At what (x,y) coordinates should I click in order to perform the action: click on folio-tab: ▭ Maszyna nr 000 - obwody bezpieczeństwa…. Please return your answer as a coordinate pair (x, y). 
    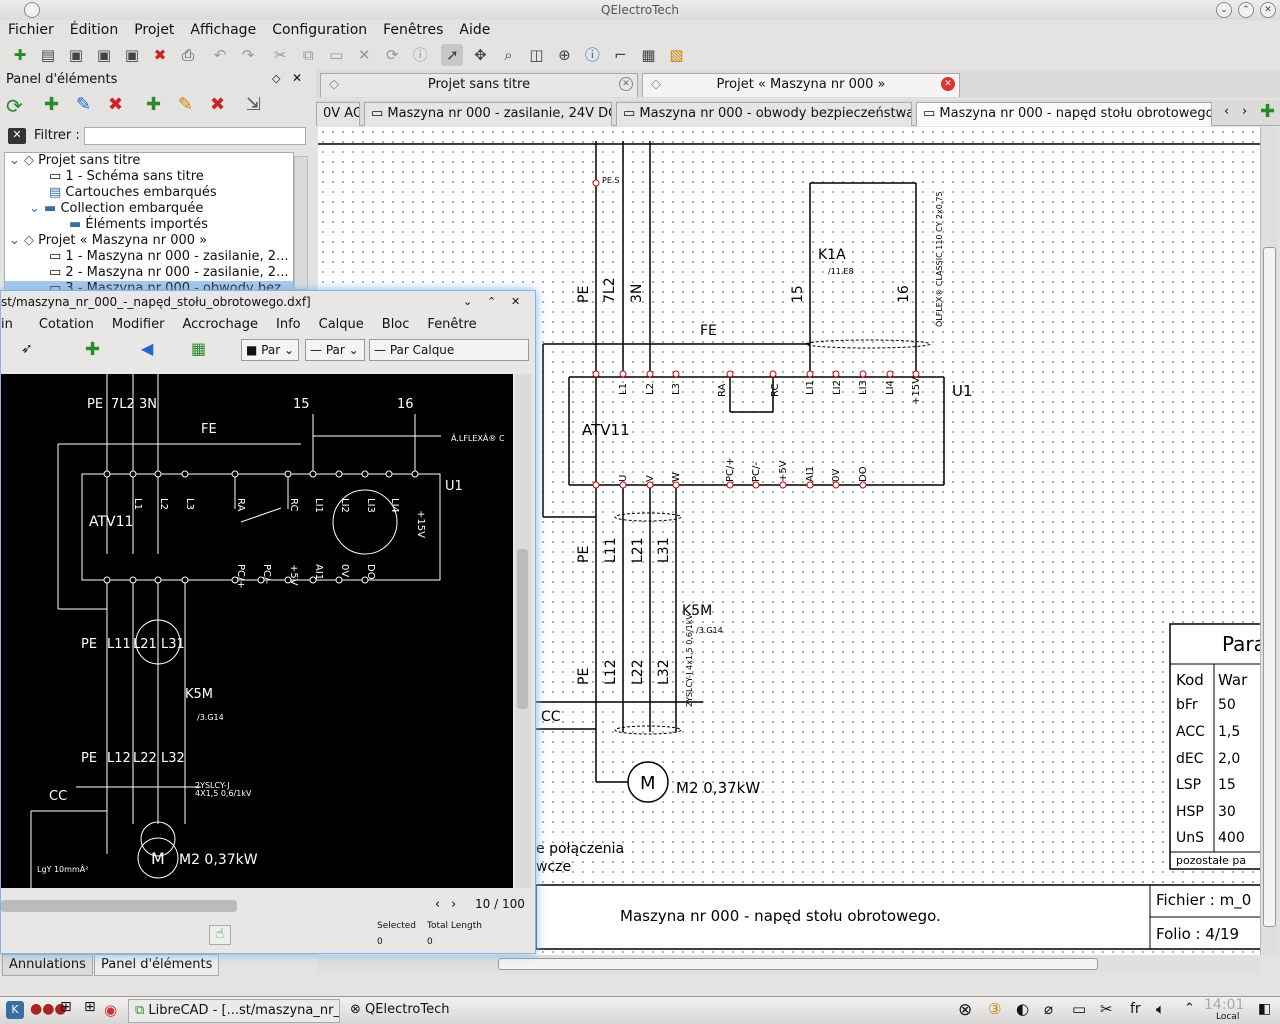
    Looking at the image, I should click on (764, 114).